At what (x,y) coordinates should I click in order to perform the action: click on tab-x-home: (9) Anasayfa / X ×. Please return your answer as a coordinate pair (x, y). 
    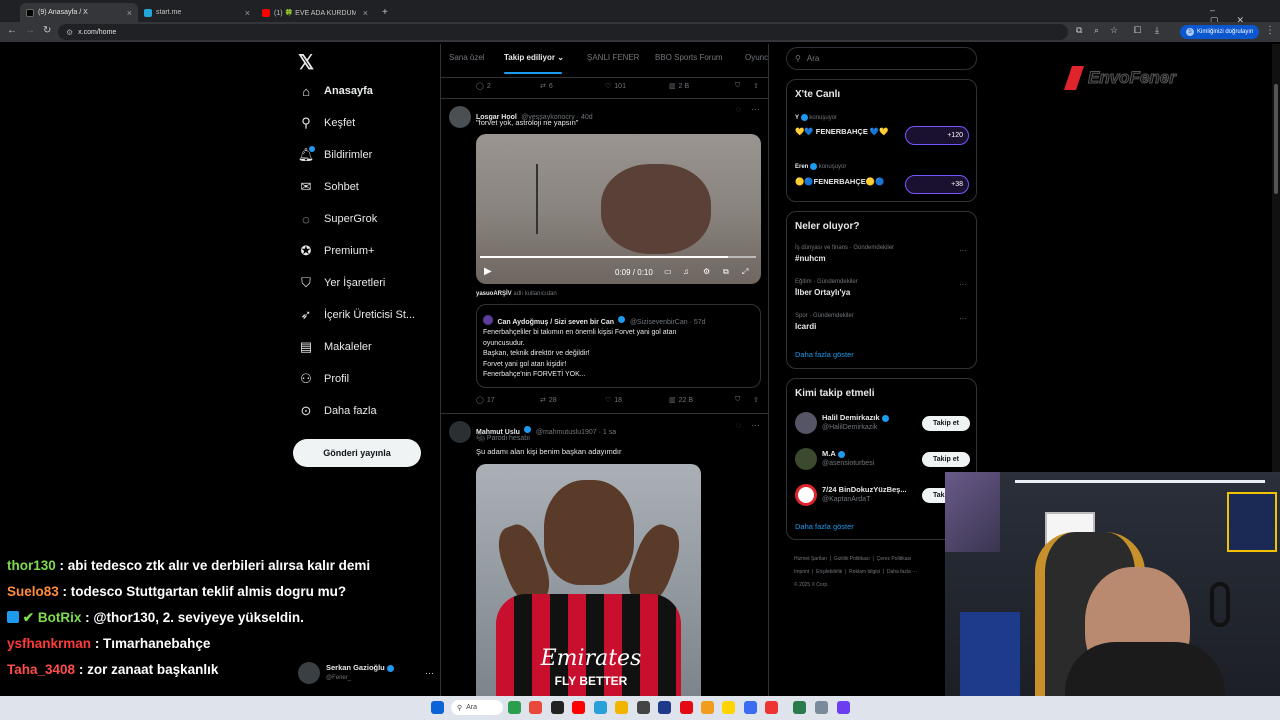
    Looking at the image, I should click on (79, 12).